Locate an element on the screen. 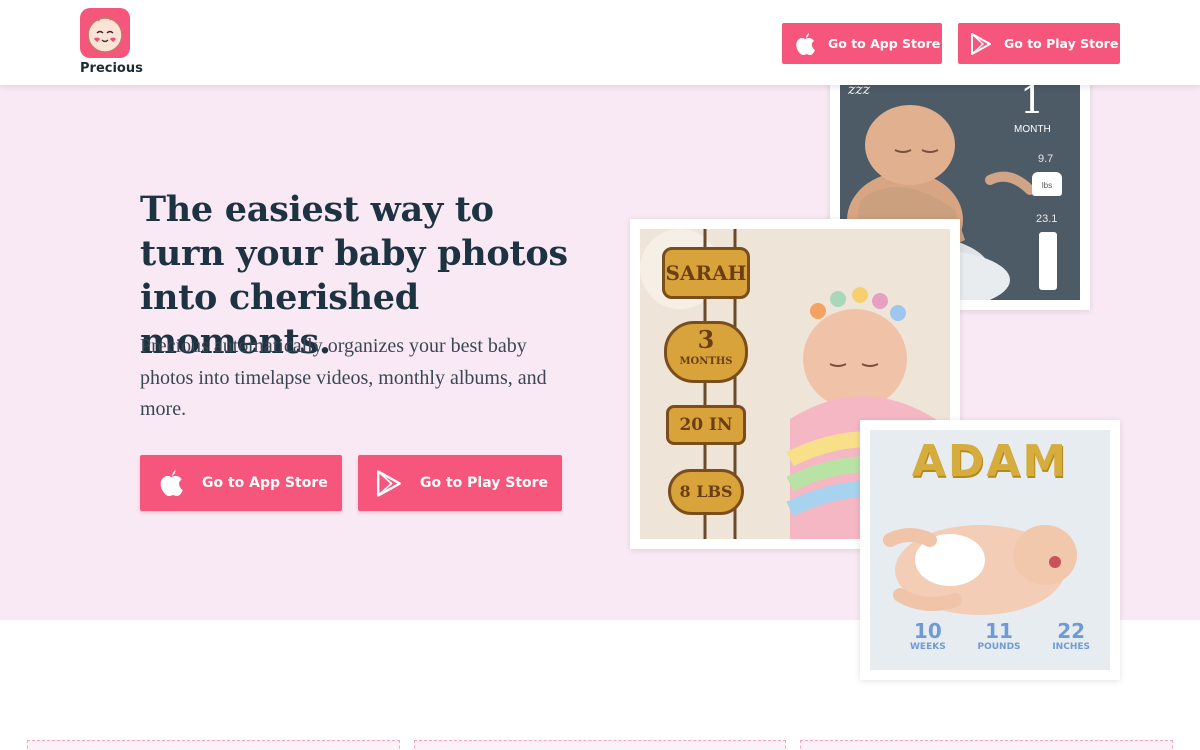 Image resolution: width=1200 pixels, height=750 pixels. adam-stats: 10 WEEKS 11 POUNDS 22 INCHES is located at coordinates (1000, 636).